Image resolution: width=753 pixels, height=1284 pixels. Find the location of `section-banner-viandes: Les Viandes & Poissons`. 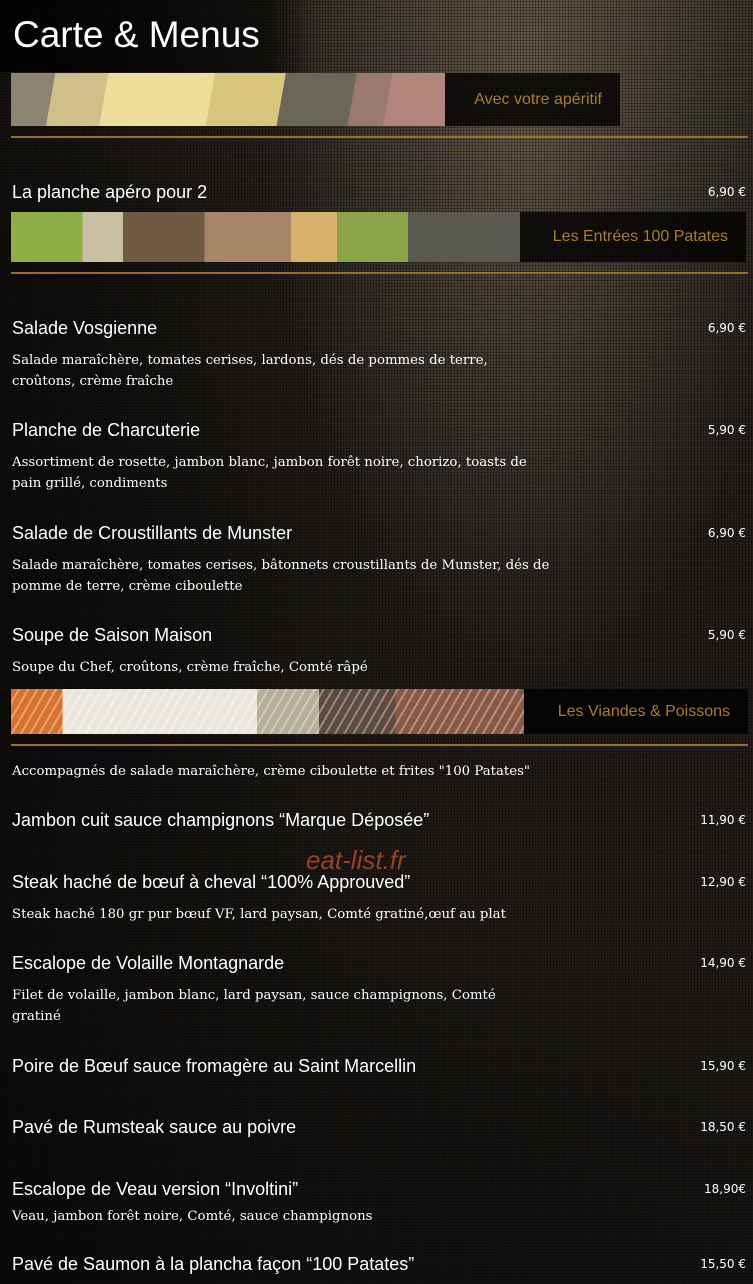

section-banner-viandes: Les Viandes & Poissons is located at coordinates (379, 711).